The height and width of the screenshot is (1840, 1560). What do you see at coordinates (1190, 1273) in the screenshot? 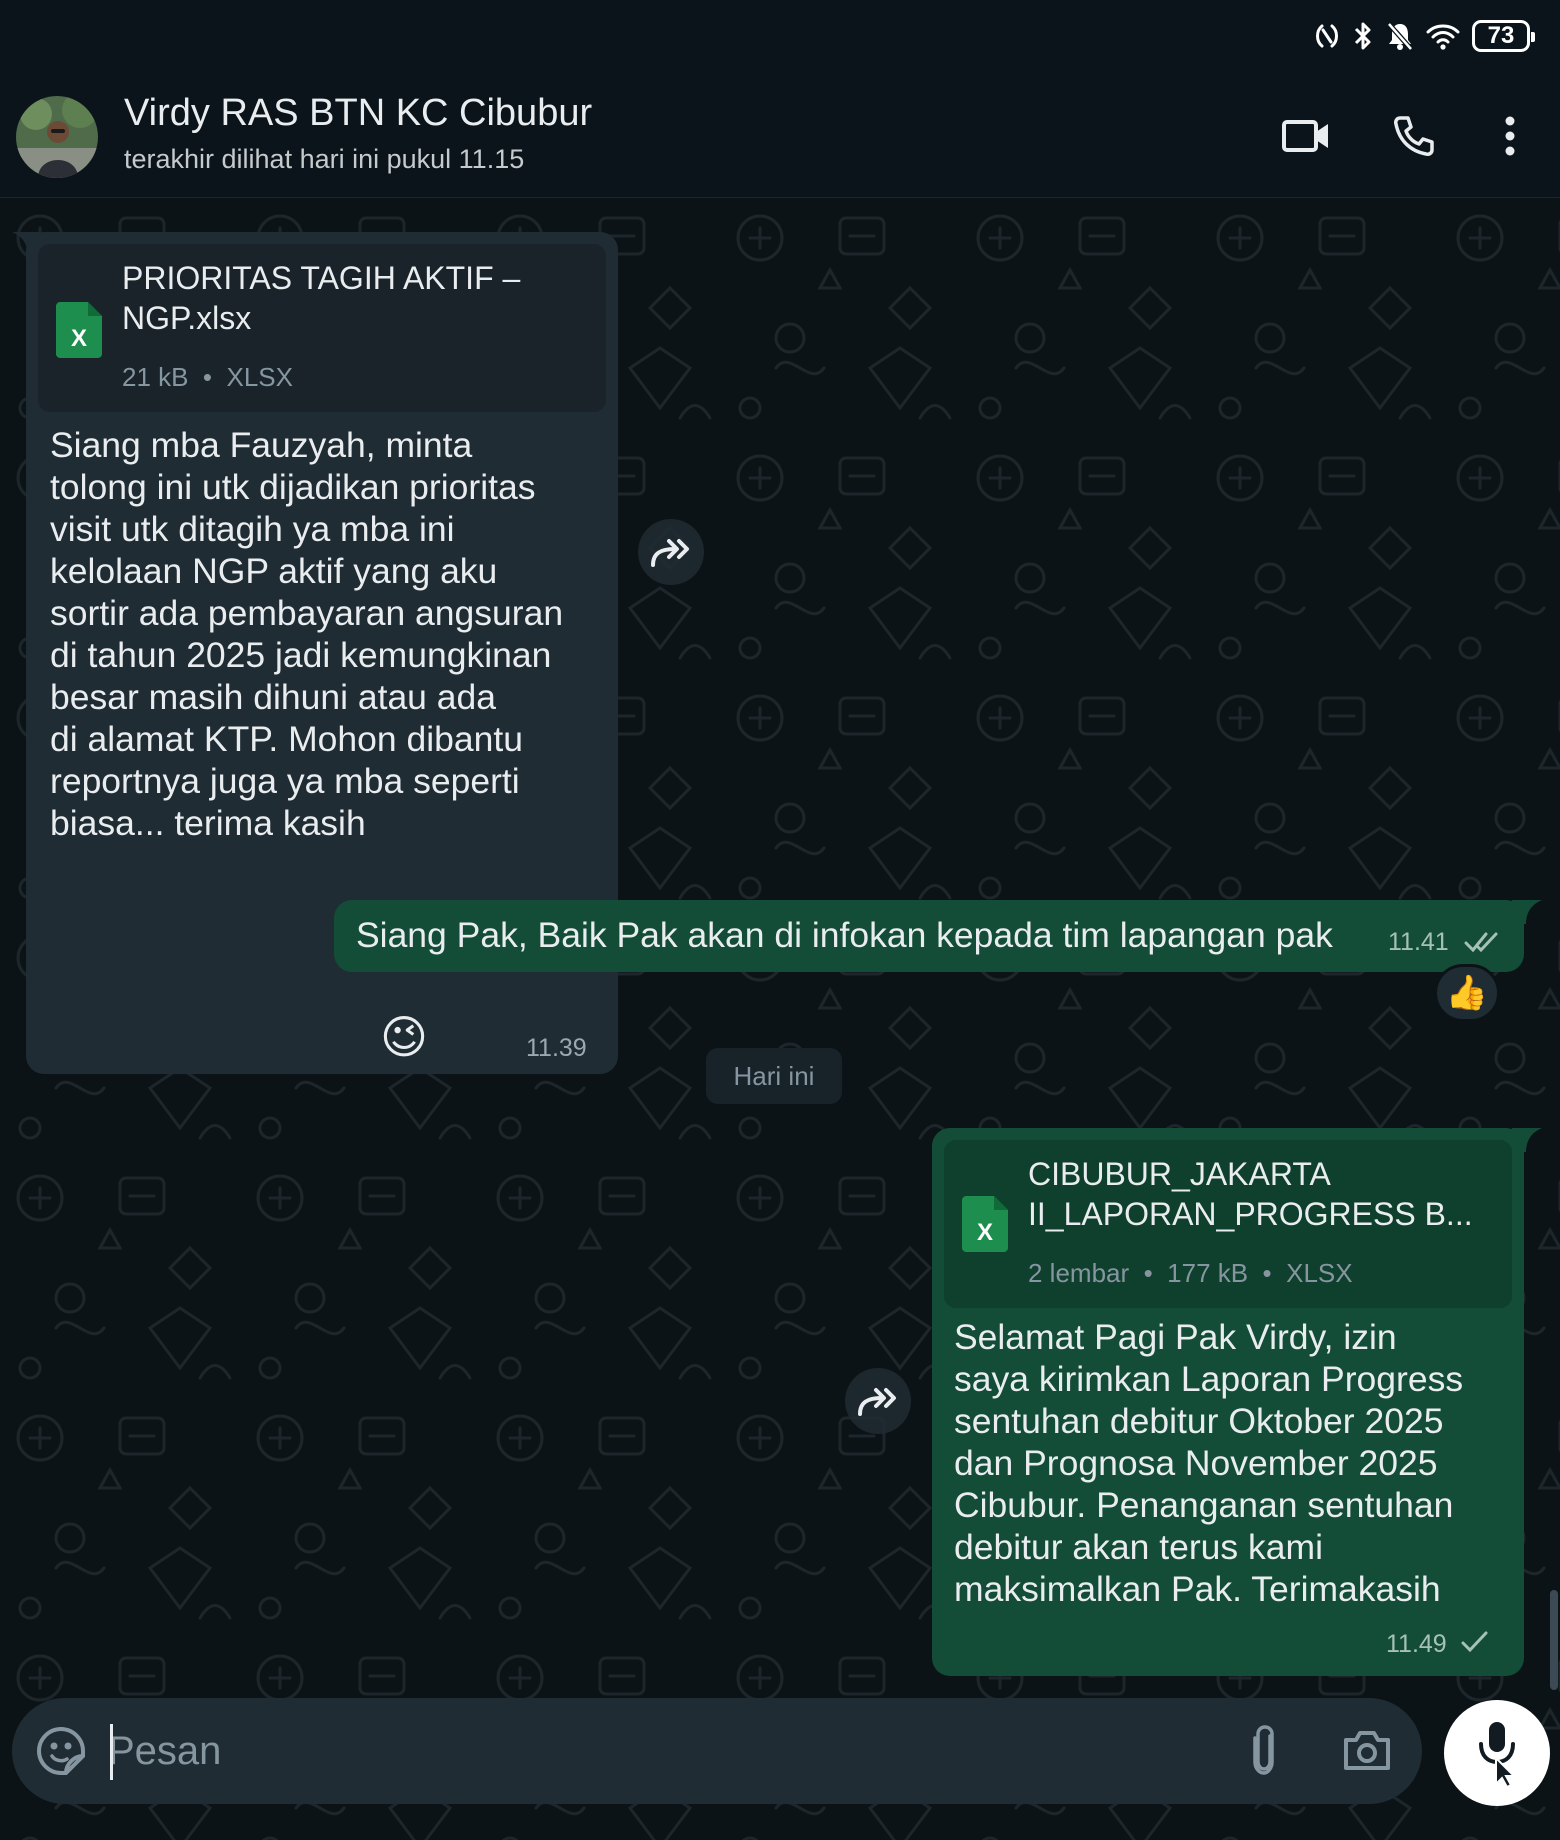
I see `document-meta: 2 lembar • 177 kB • XLSX` at bounding box center [1190, 1273].